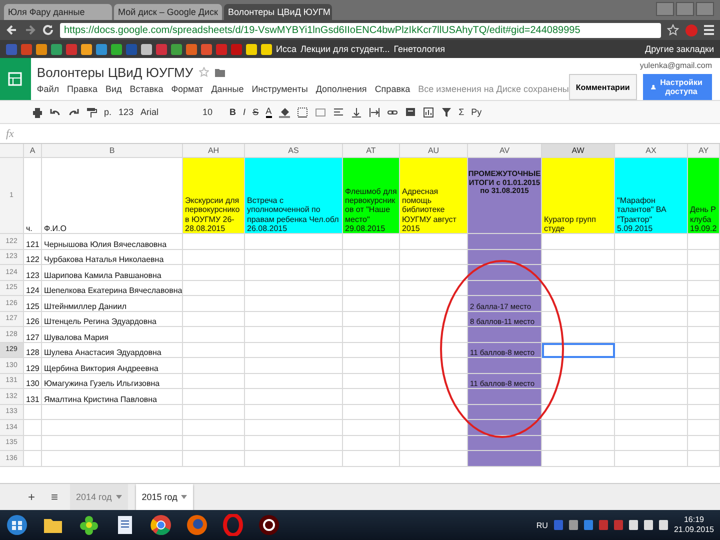 The width and height of the screenshot is (720, 540). What do you see at coordinates (99, 497) in the screenshot?
I see `sheet-tab: 2014 год` at bounding box center [99, 497].